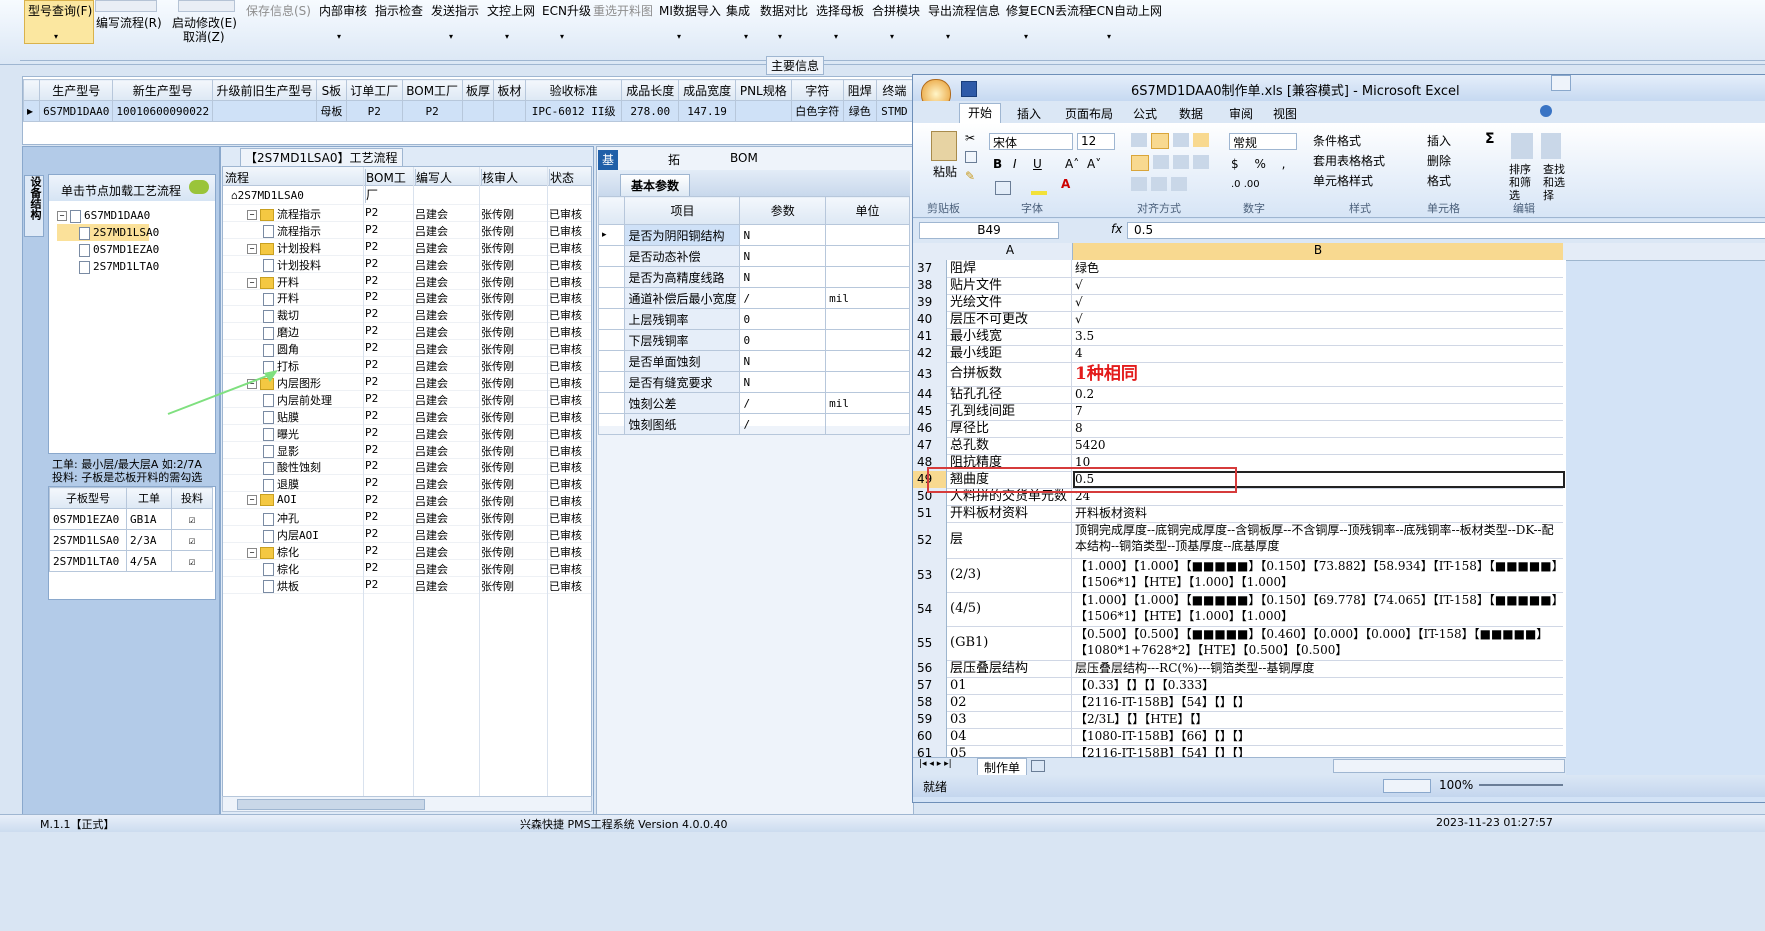  I want to click on paste-icon, so click(944, 146).